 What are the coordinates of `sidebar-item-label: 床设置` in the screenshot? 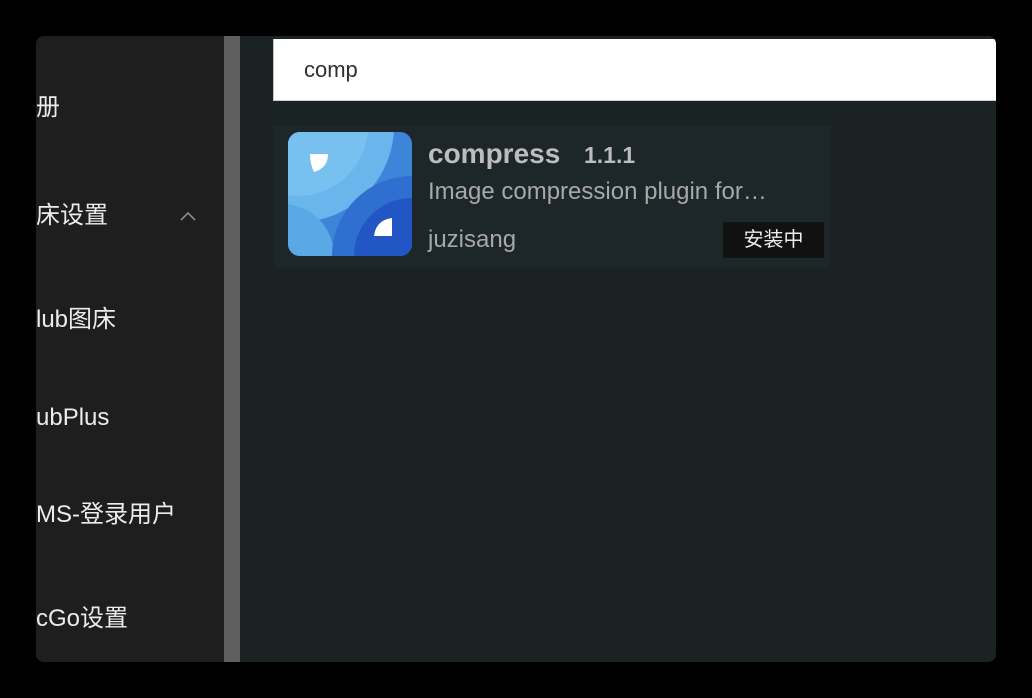 It's located at (72, 215).